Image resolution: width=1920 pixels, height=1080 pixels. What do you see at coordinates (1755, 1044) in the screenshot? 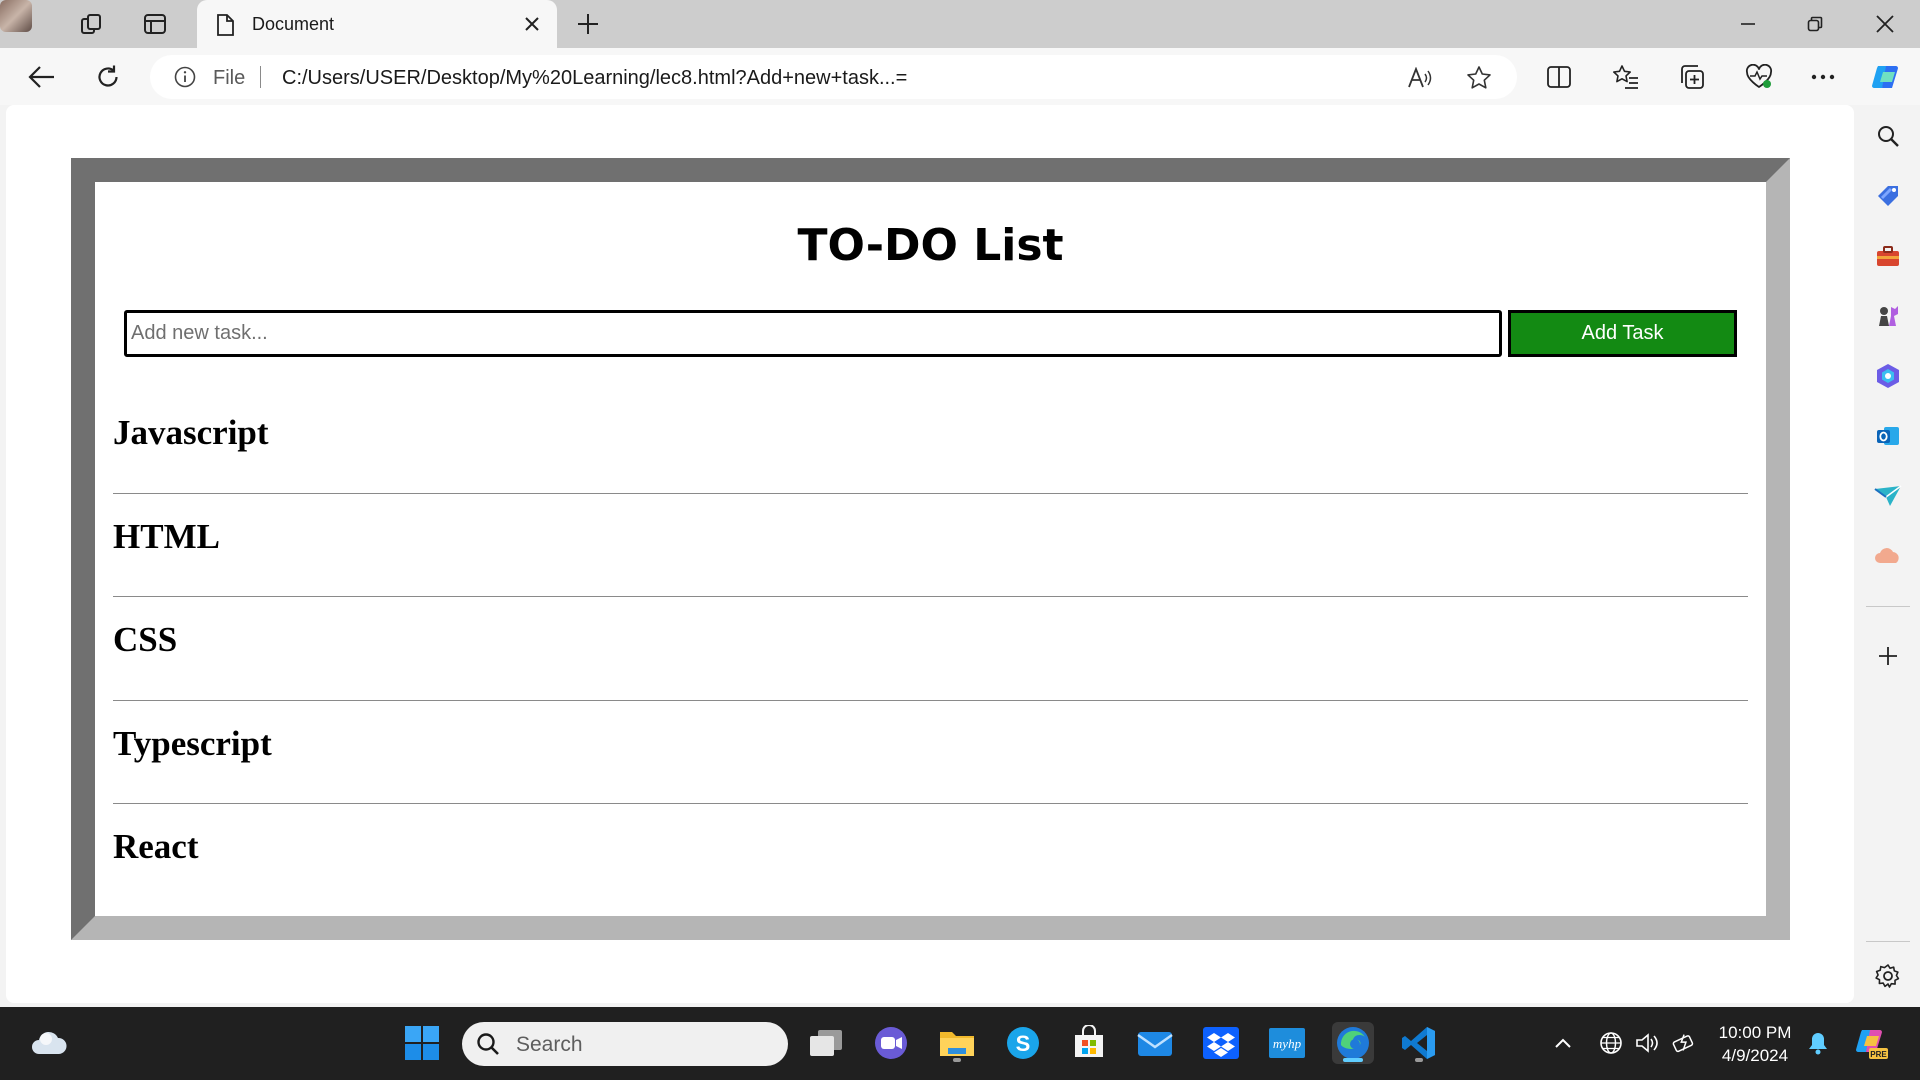
I see `system-clock: 10:00 PM 4/9/2024` at bounding box center [1755, 1044].